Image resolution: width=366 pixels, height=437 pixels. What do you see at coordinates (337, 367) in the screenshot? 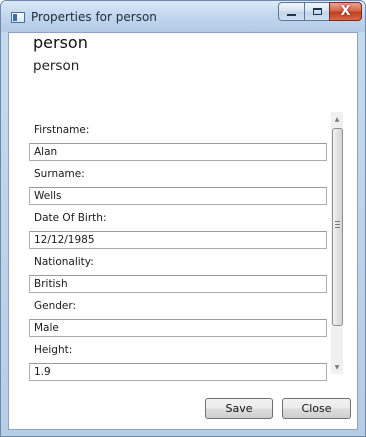
I see `scroll-down-icon: ▼` at bounding box center [337, 367].